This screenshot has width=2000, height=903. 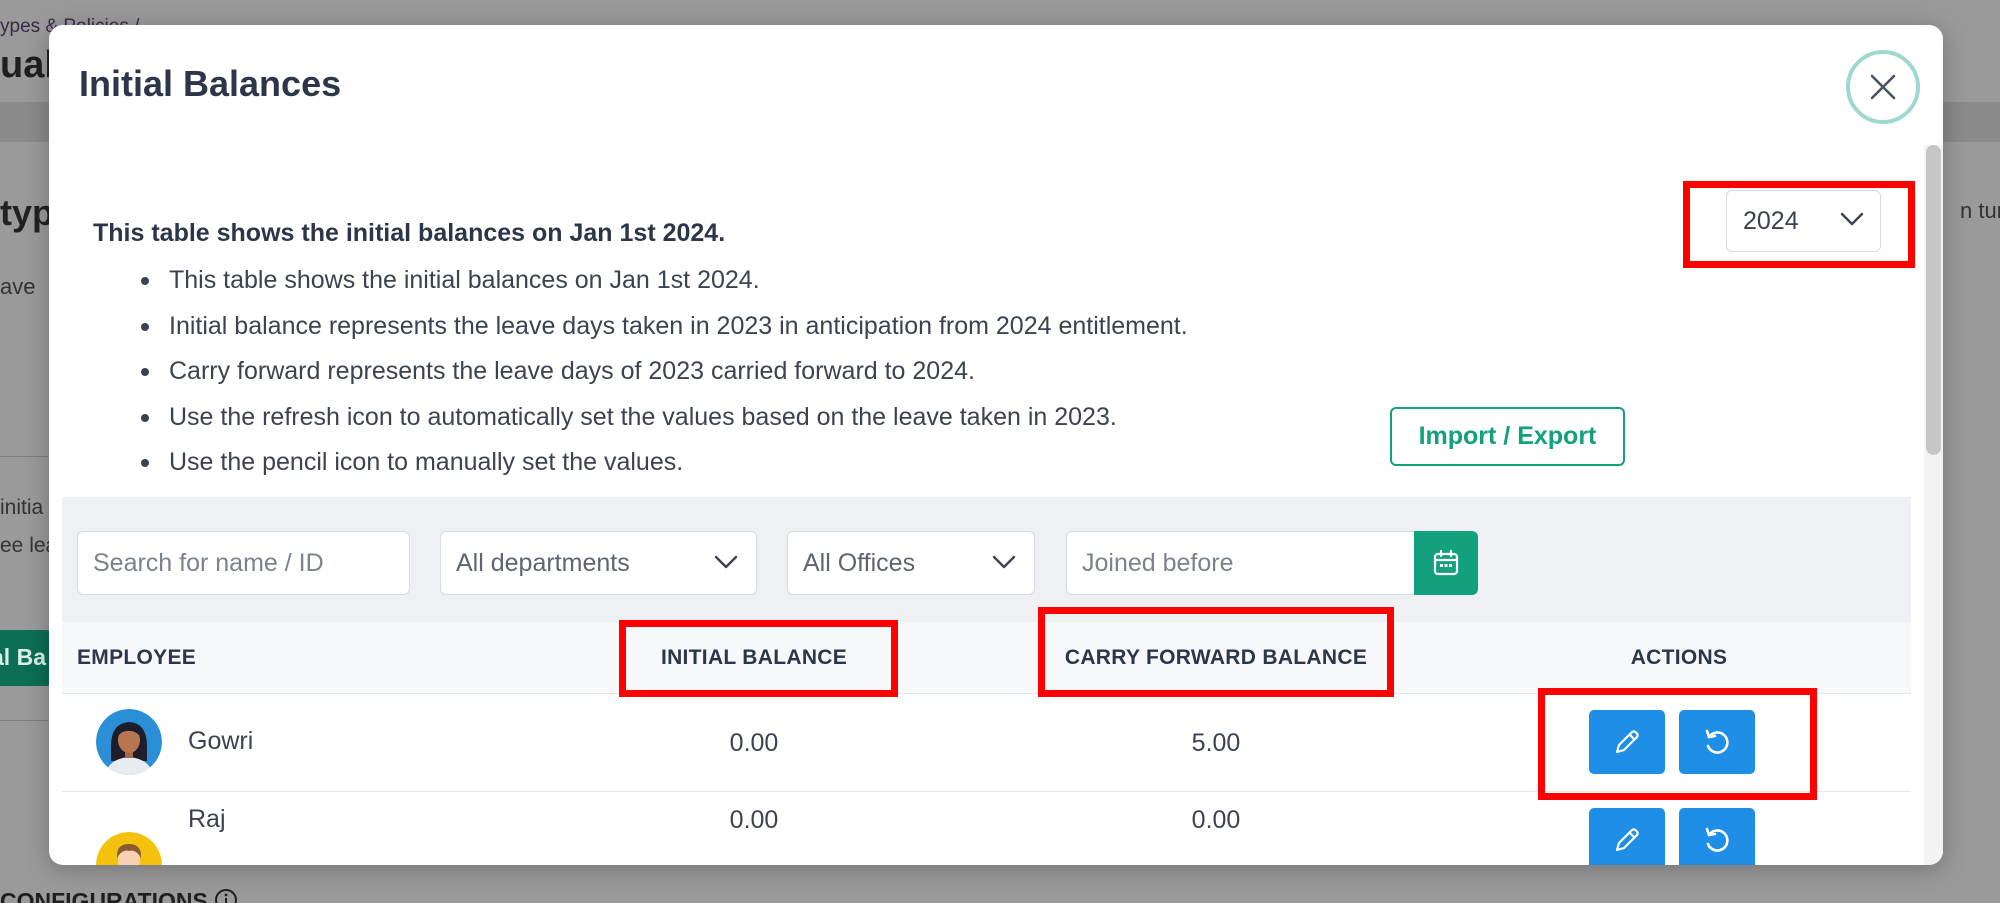 I want to click on close-button, so click(x=1883, y=87).